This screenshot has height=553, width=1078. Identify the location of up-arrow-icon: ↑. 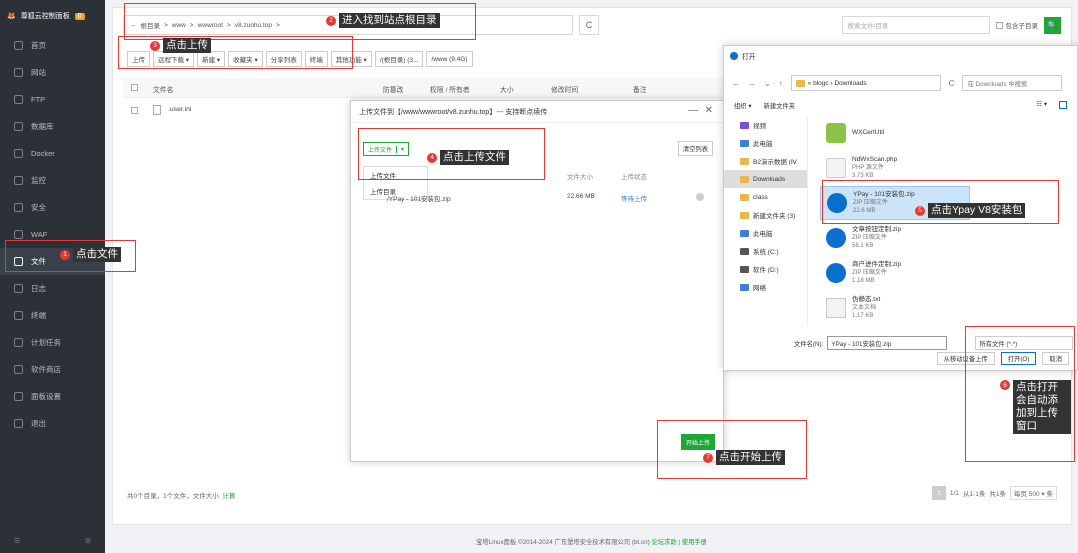
(781, 83).